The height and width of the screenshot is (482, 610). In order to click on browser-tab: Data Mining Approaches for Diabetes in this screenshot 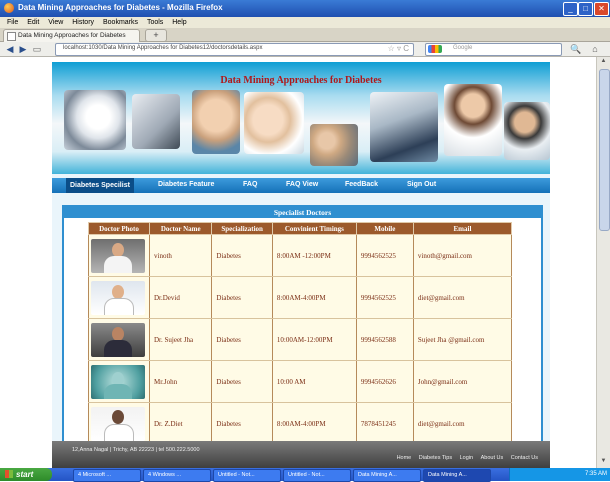, I will do `click(71, 35)`.